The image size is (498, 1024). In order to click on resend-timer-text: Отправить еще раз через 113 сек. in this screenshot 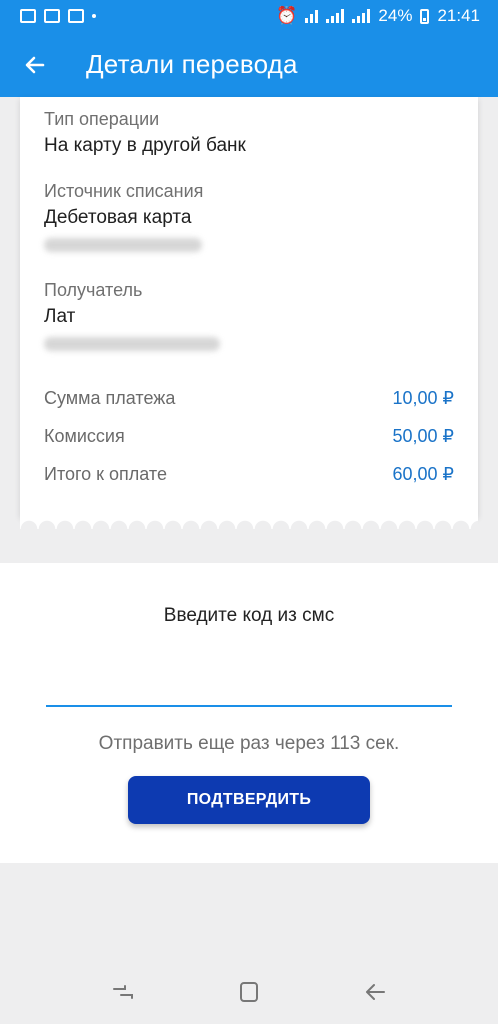, I will do `click(249, 743)`.